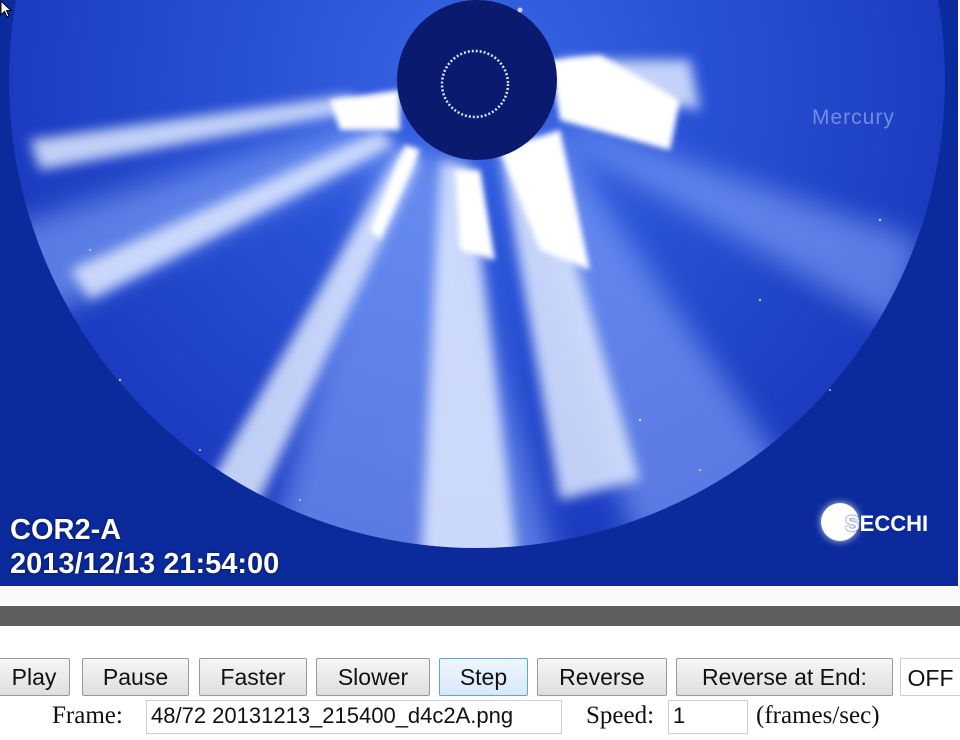 Image resolution: width=960 pixels, height=740 pixels. I want to click on faster-button: Faster, so click(253, 677).